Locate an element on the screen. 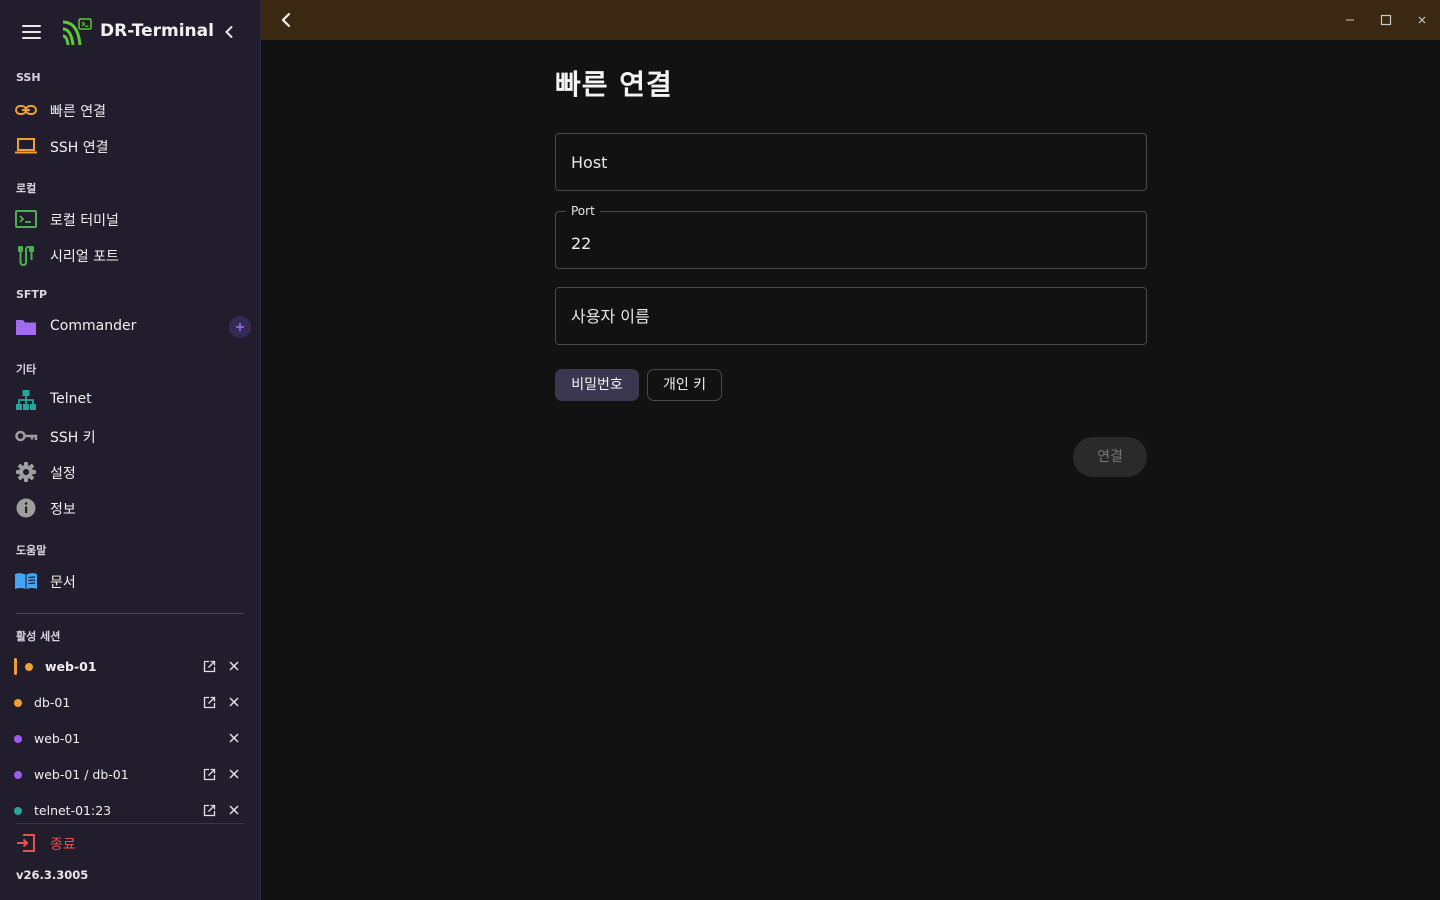 Image resolution: width=1440 pixels, height=900 pixels. session-item: db-01 is located at coordinates (130, 703).